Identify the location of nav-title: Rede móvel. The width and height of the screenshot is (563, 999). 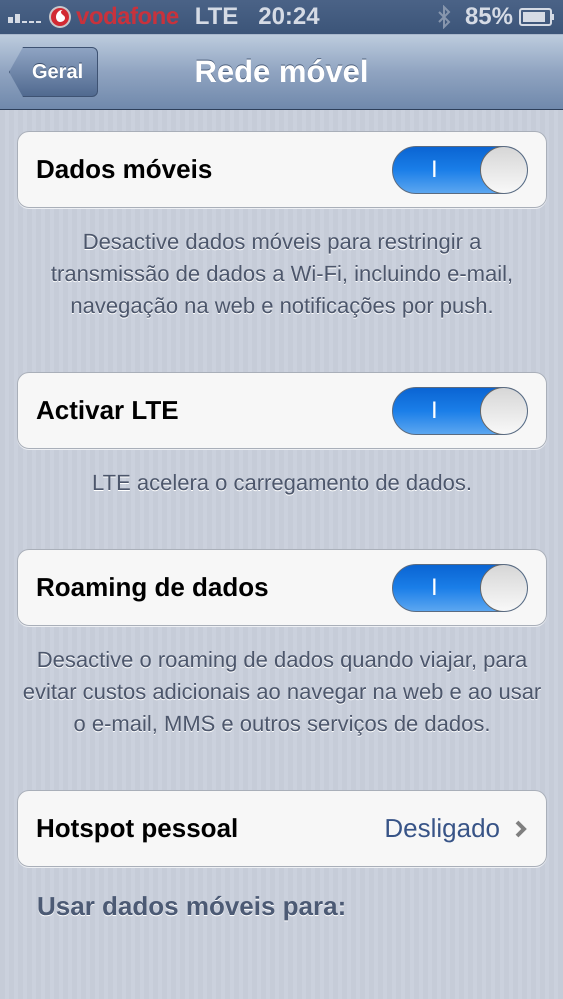
(281, 71).